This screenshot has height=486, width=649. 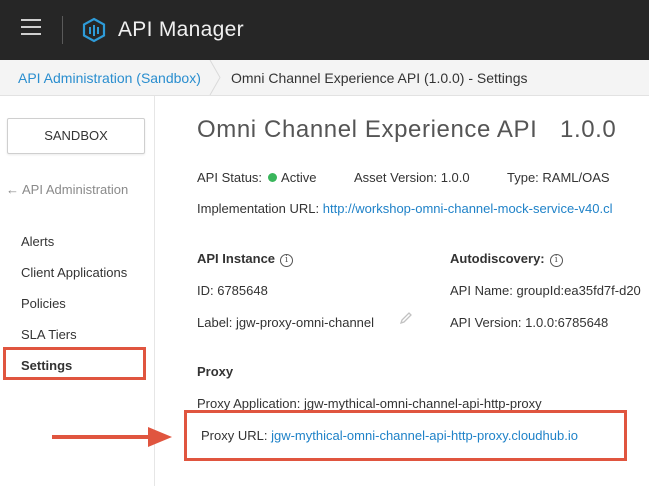 I want to click on instance-id: ID: 6785648, so click(x=232, y=290).